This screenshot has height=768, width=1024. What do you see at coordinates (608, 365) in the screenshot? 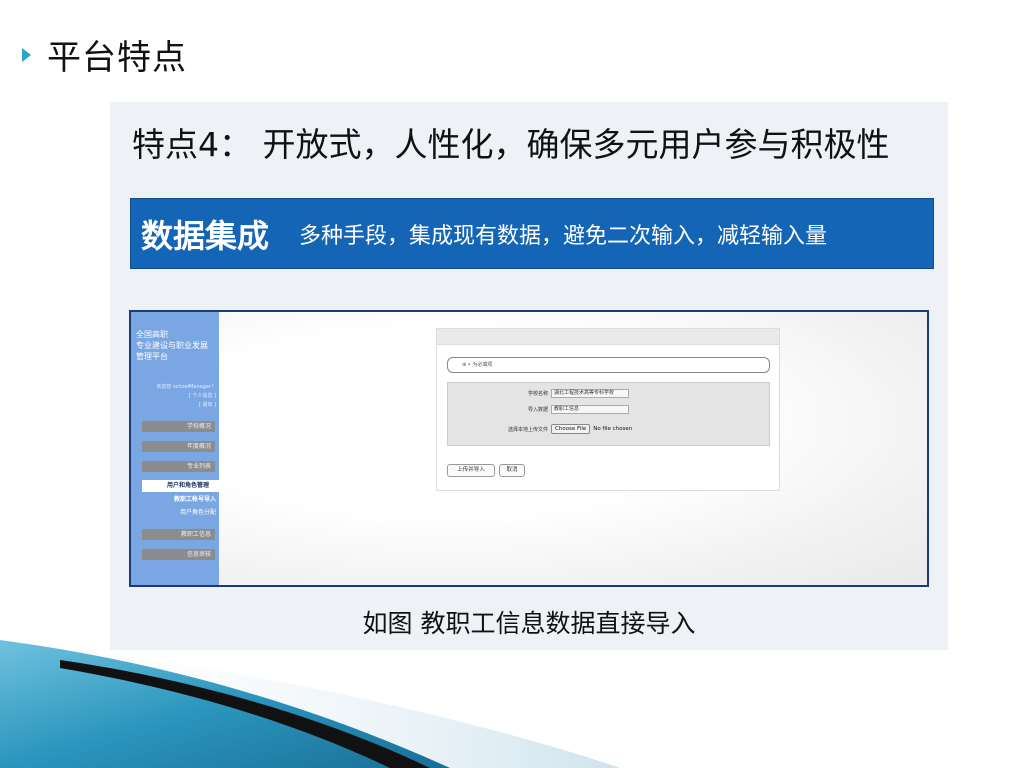
I see `help-bar: ⊕ • 为必填项` at bounding box center [608, 365].